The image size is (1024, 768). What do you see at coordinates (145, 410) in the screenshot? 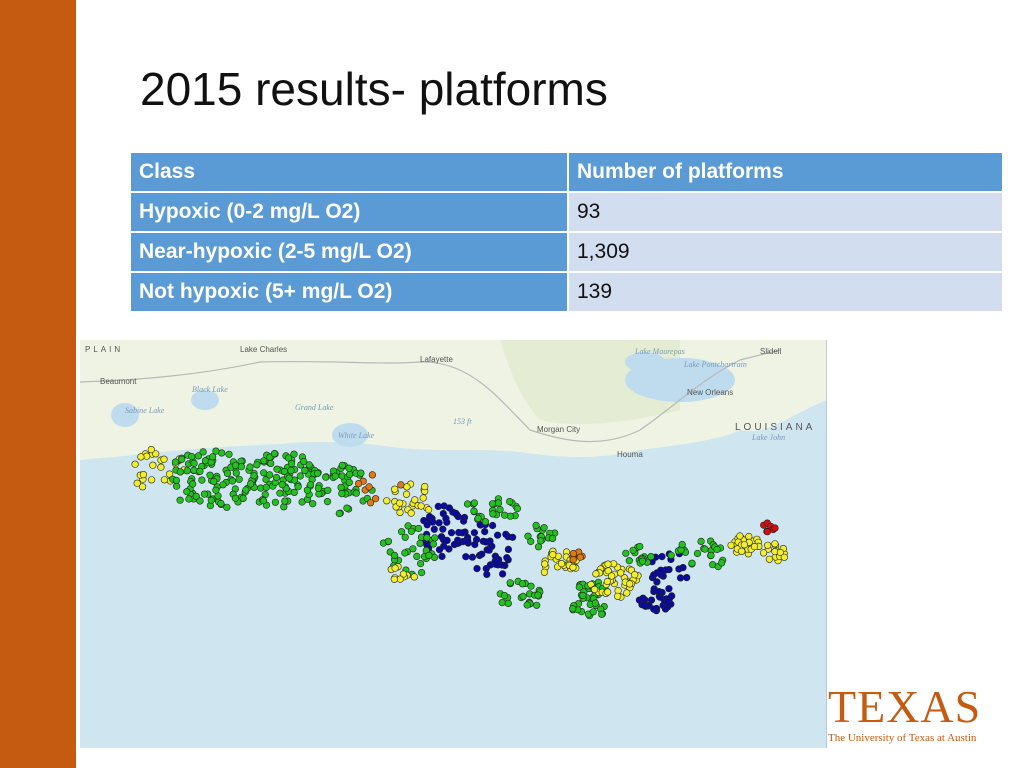
I see `map-label: Sabine Lake` at bounding box center [145, 410].